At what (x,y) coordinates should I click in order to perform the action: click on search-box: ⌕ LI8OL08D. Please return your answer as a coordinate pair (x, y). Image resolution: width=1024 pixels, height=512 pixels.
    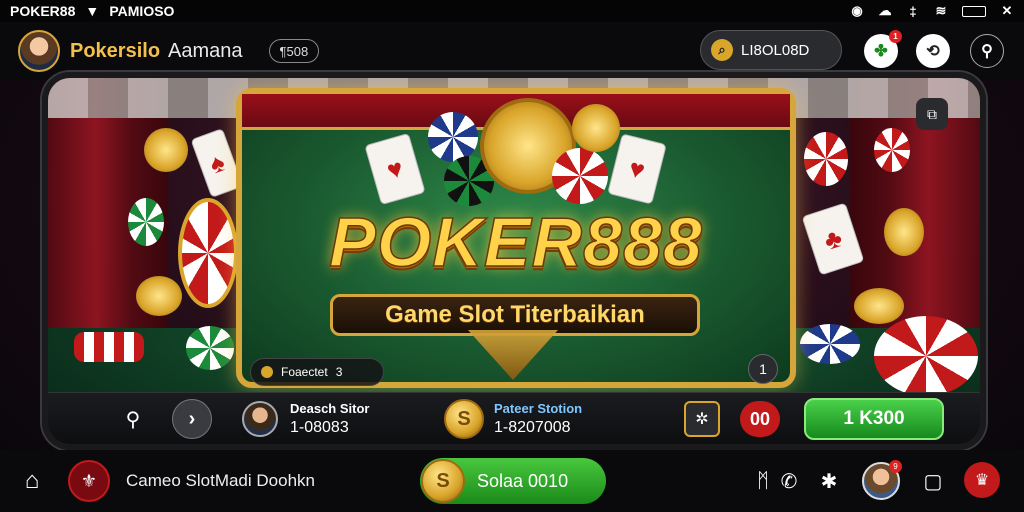
    Looking at the image, I should click on (771, 50).